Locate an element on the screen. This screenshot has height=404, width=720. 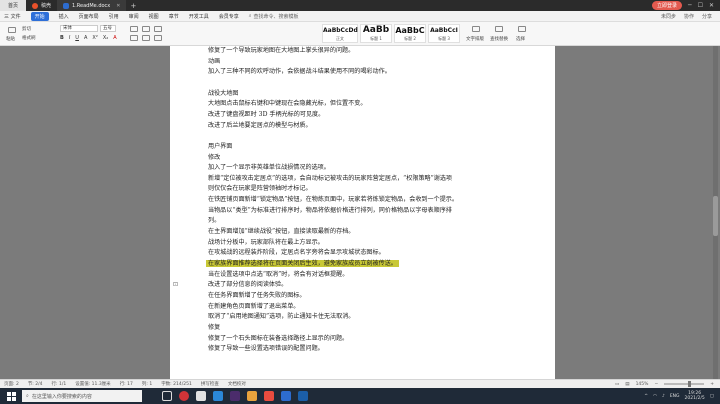
align-left-icon is located at coordinates (134, 38).